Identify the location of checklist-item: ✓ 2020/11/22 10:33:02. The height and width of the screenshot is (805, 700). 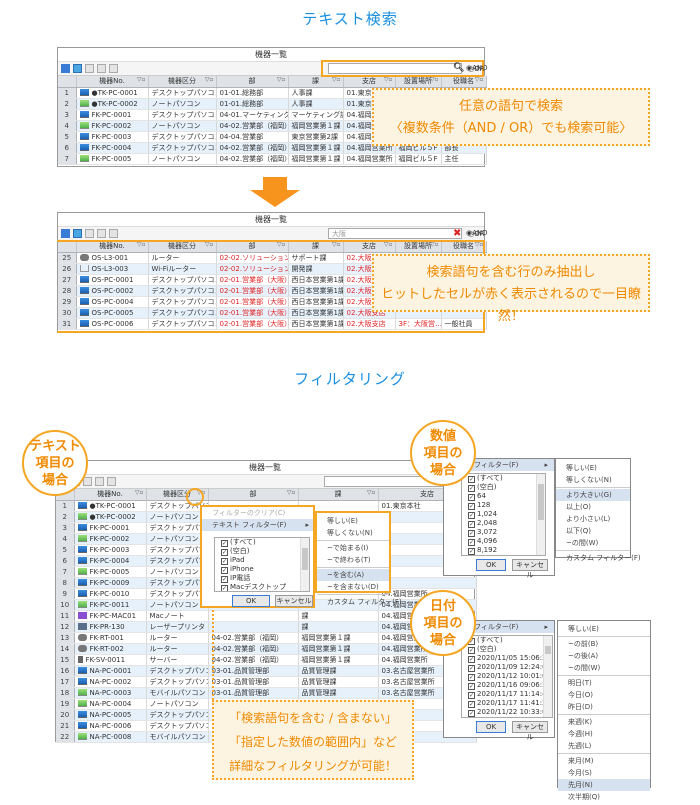
(507, 712).